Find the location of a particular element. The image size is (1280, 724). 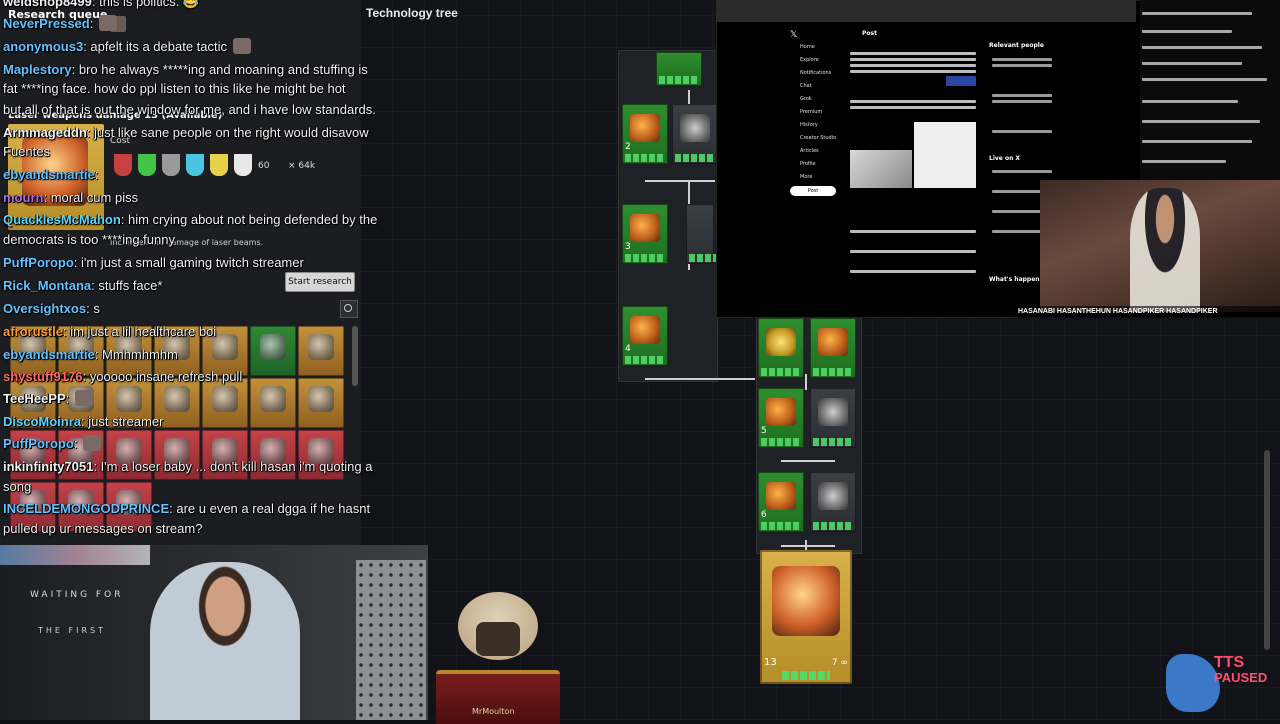

webcam-sign-line: THE FIRST is located at coordinates (72, 630).